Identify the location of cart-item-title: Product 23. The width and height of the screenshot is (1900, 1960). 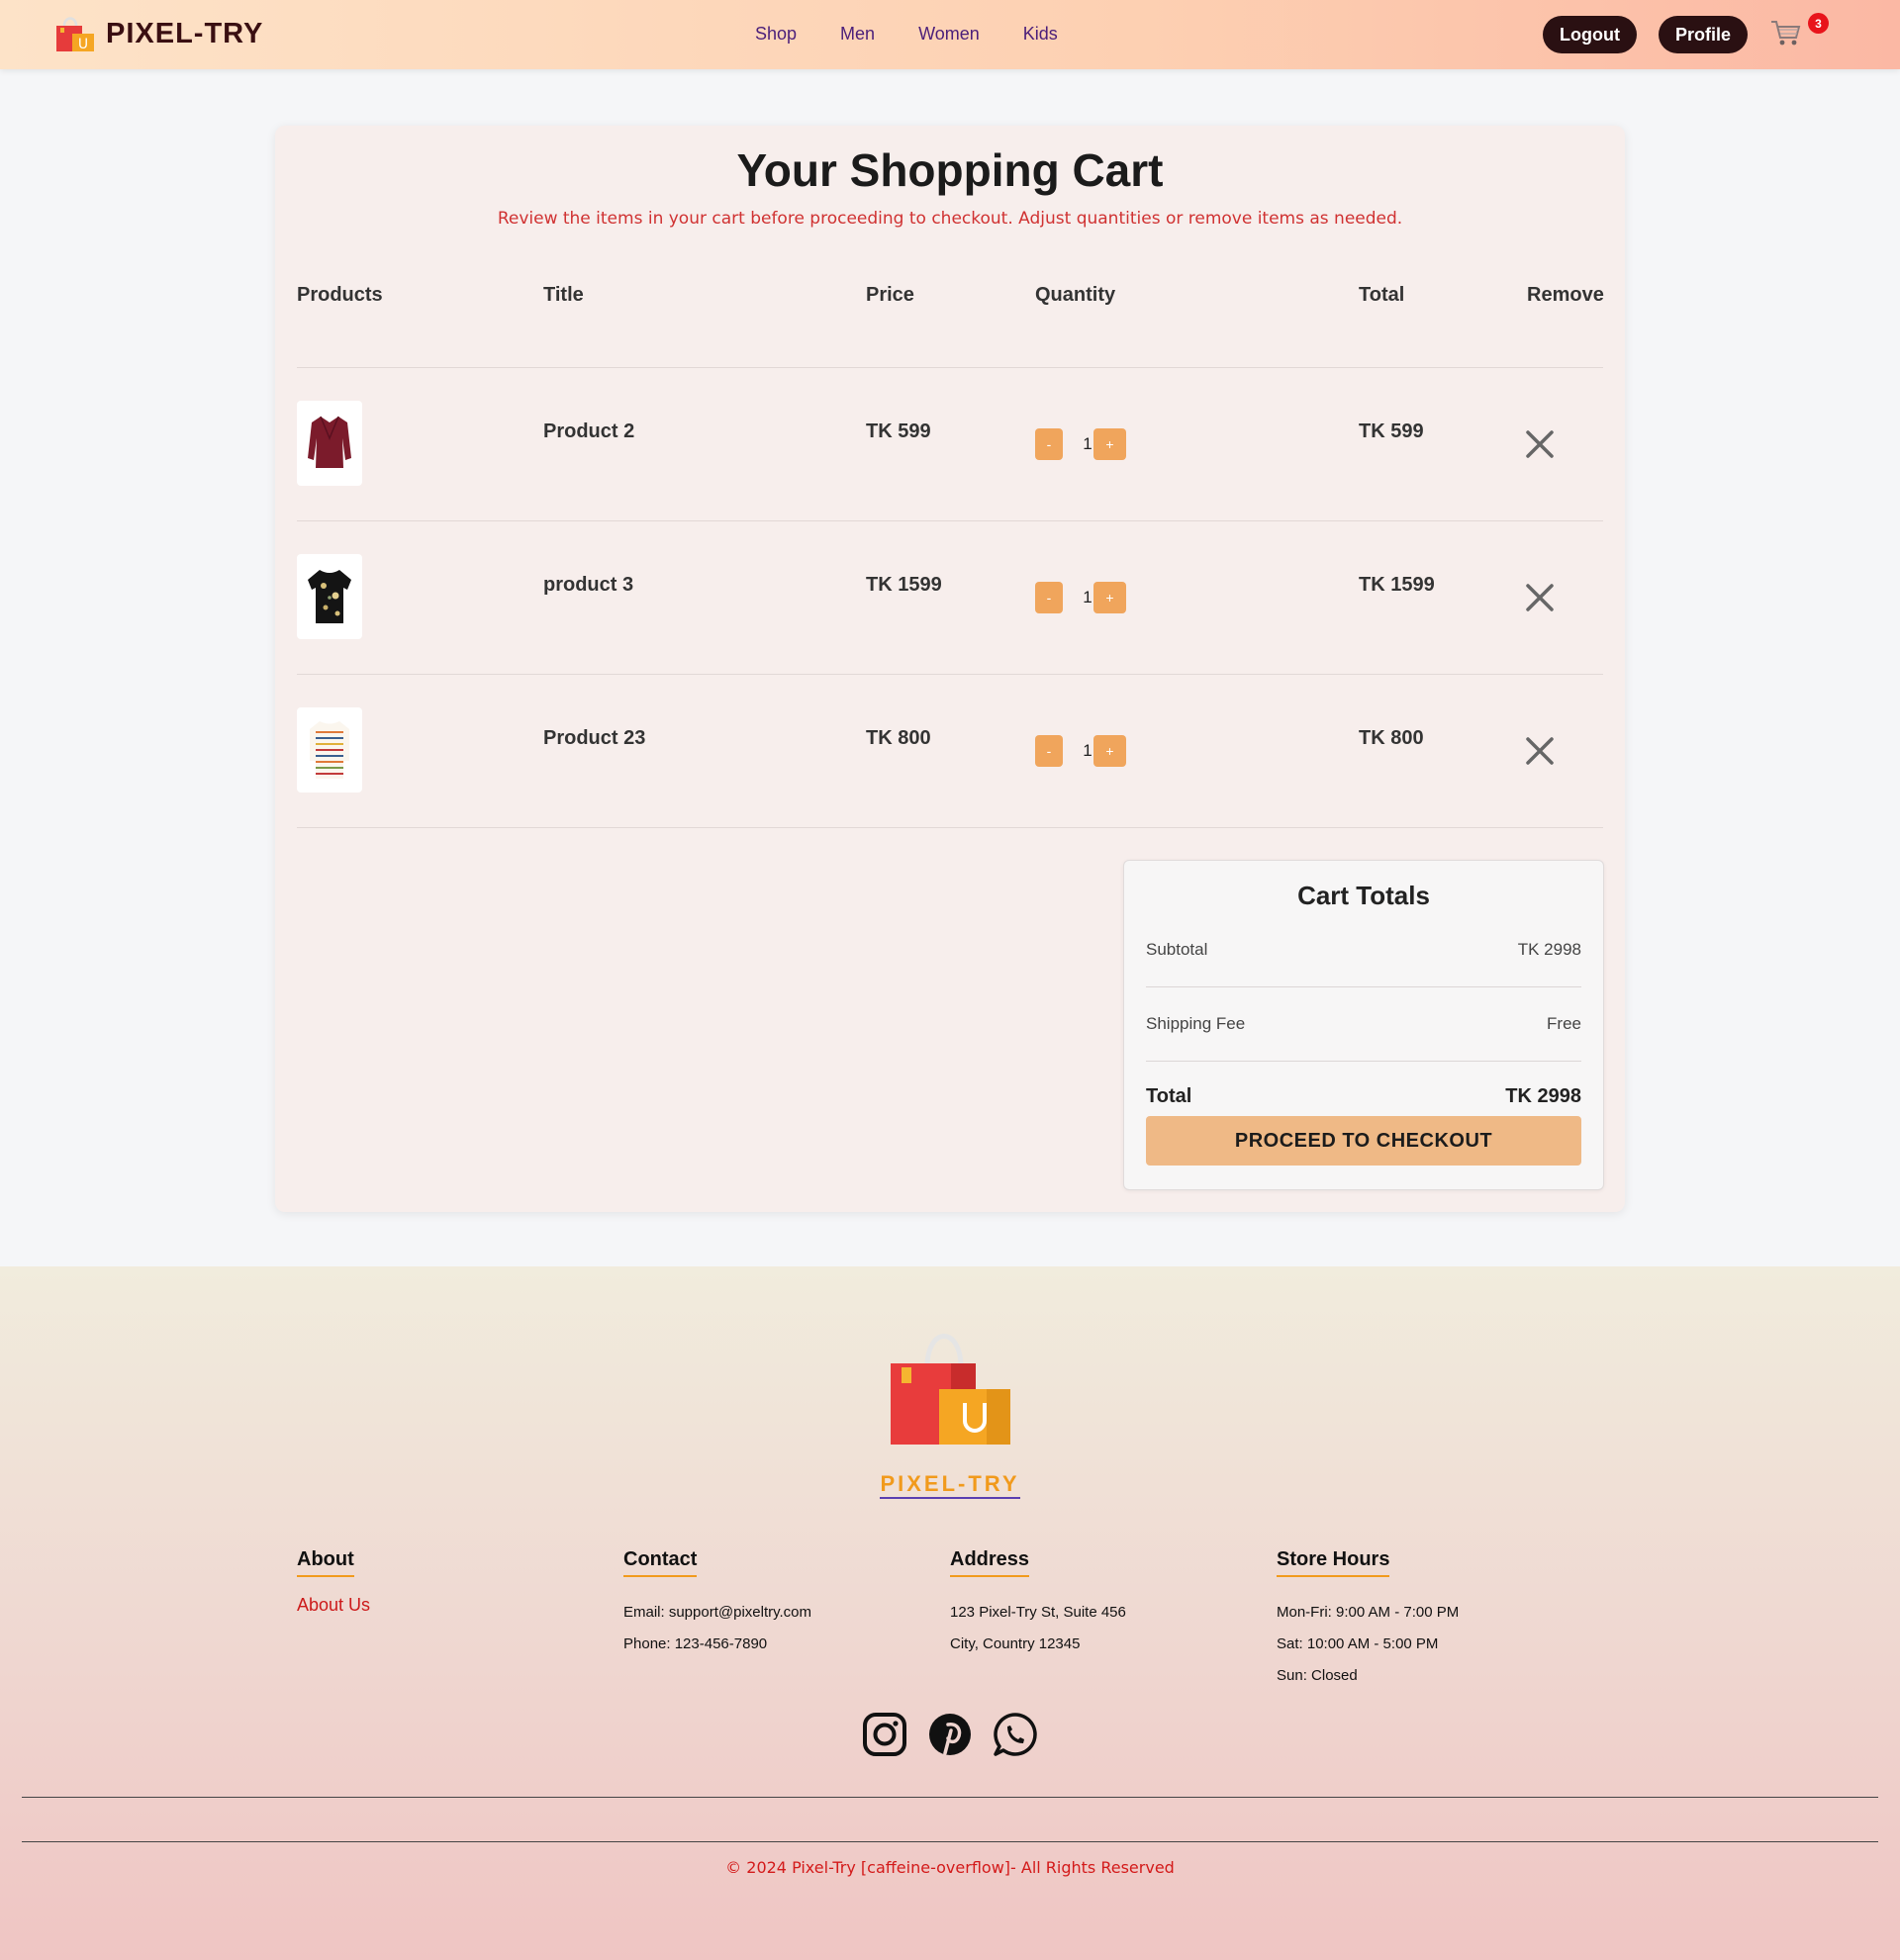
(594, 738).